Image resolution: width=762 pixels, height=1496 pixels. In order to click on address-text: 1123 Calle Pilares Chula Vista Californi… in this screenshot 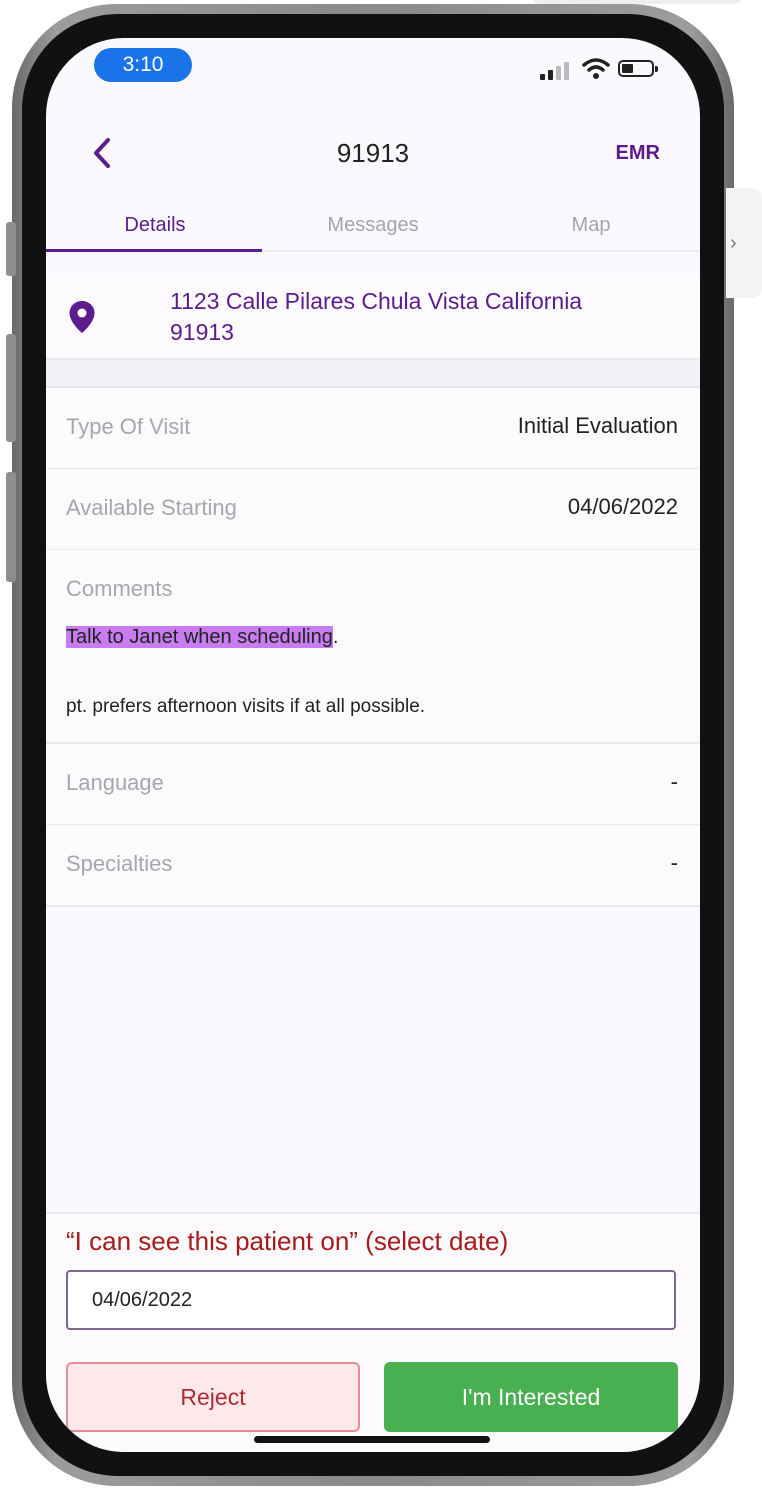, I will do `click(410, 317)`.